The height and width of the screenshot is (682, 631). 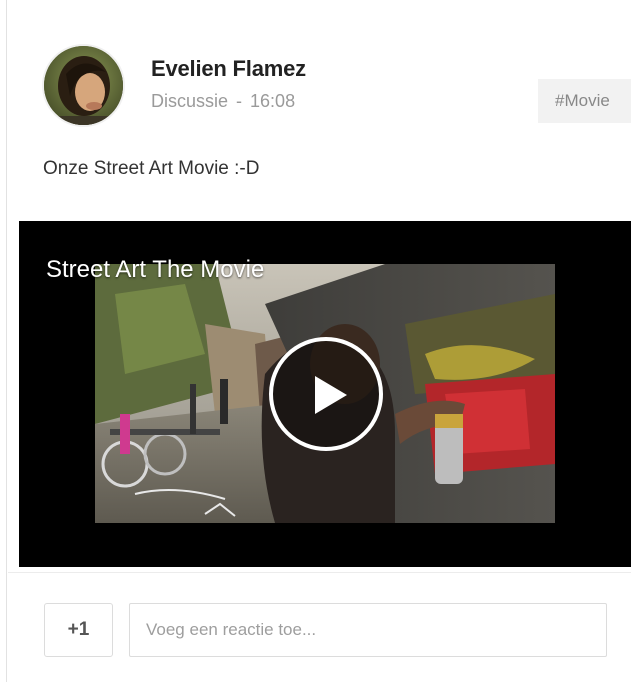 I want to click on post-meta: Discussie -16:08, so click(x=223, y=101).